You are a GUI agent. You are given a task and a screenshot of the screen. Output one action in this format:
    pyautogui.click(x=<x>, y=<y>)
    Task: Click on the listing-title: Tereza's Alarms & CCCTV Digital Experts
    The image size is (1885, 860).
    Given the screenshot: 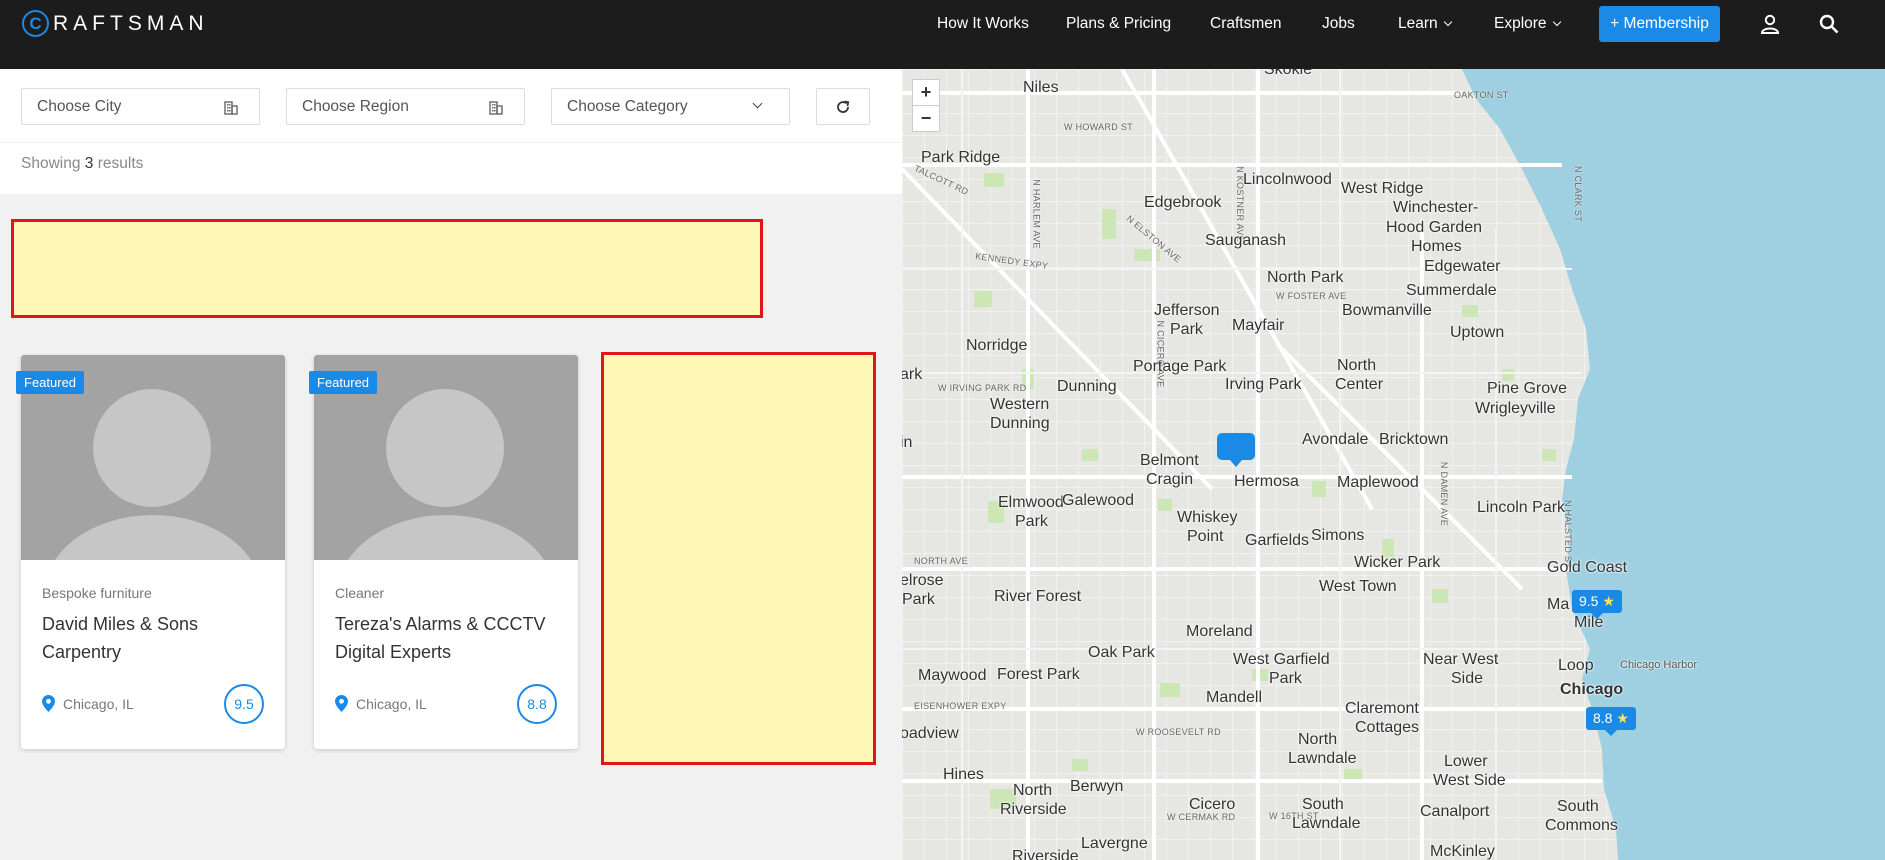 What is the action you would take?
    pyautogui.click(x=447, y=638)
    